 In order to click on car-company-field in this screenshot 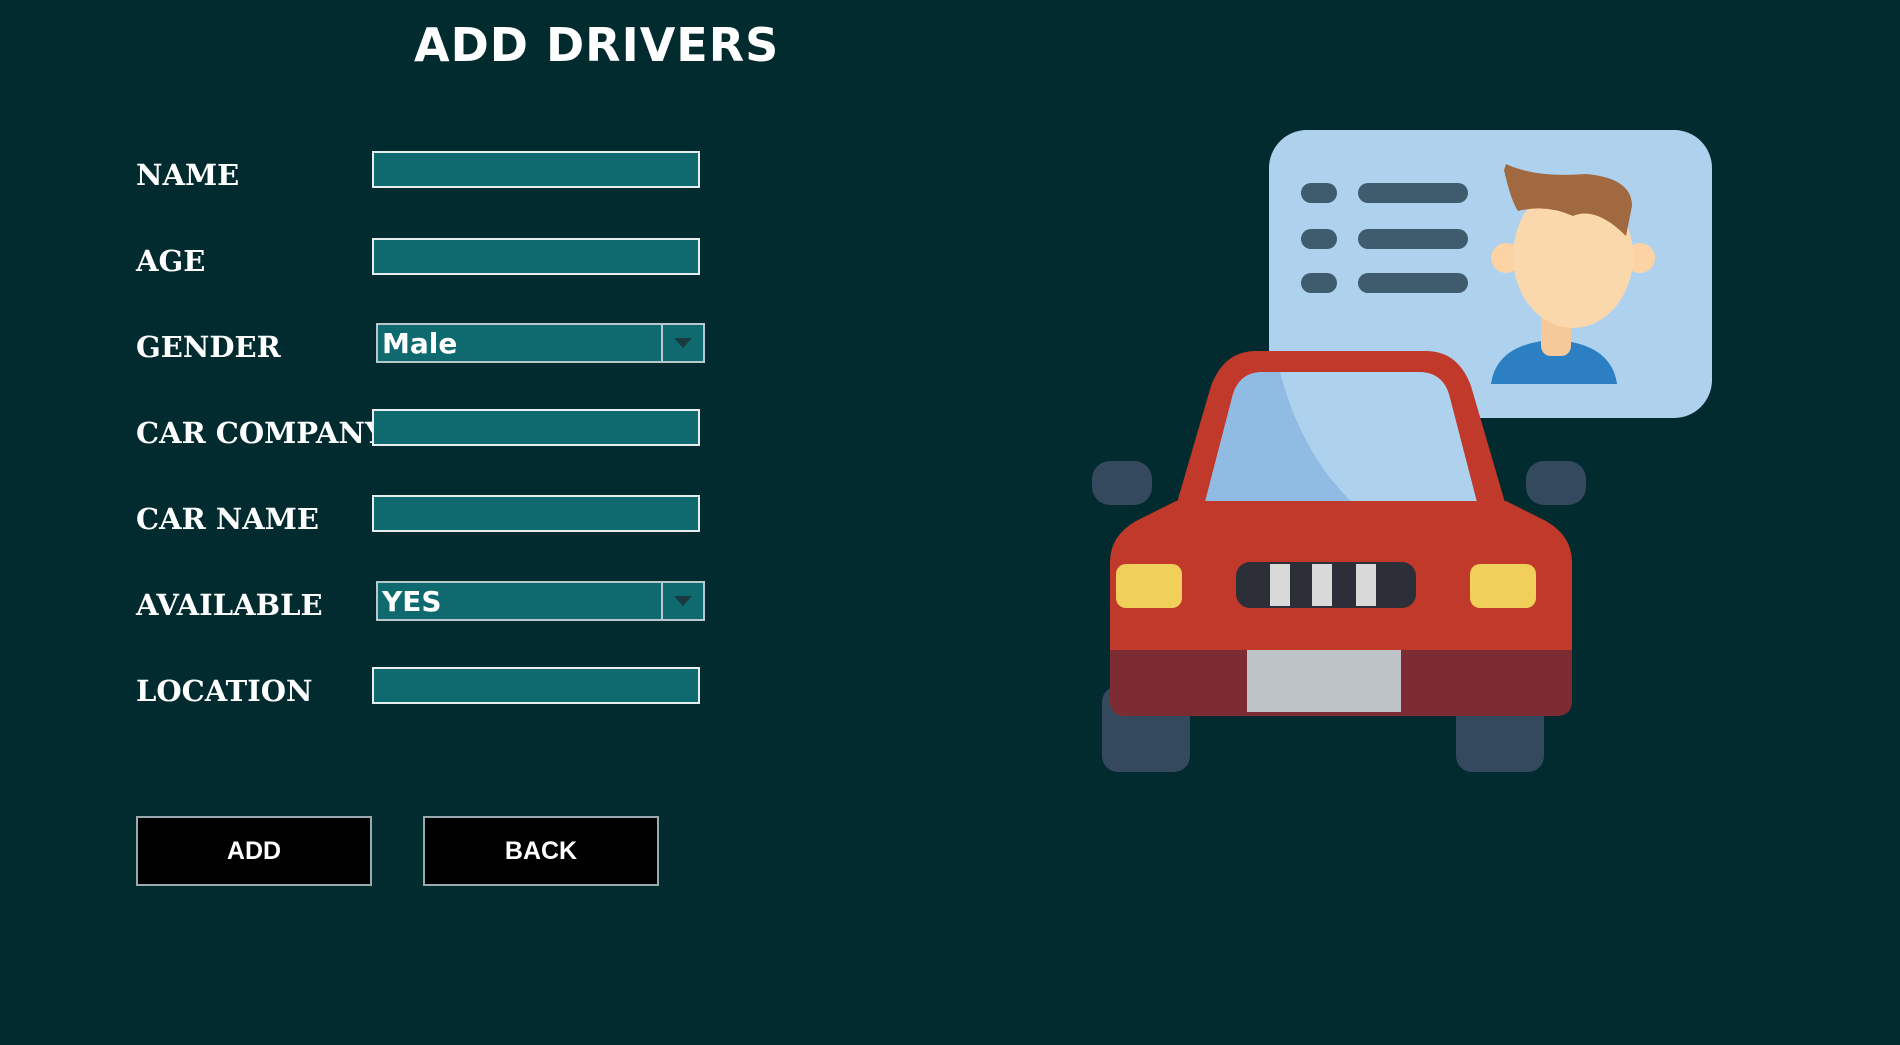, I will do `click(536, 427)`.